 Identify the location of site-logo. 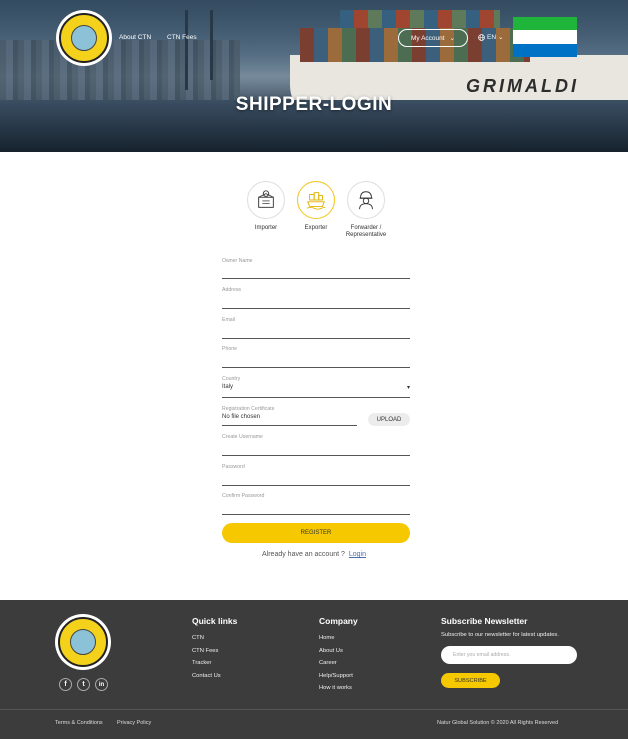
(84, 38).